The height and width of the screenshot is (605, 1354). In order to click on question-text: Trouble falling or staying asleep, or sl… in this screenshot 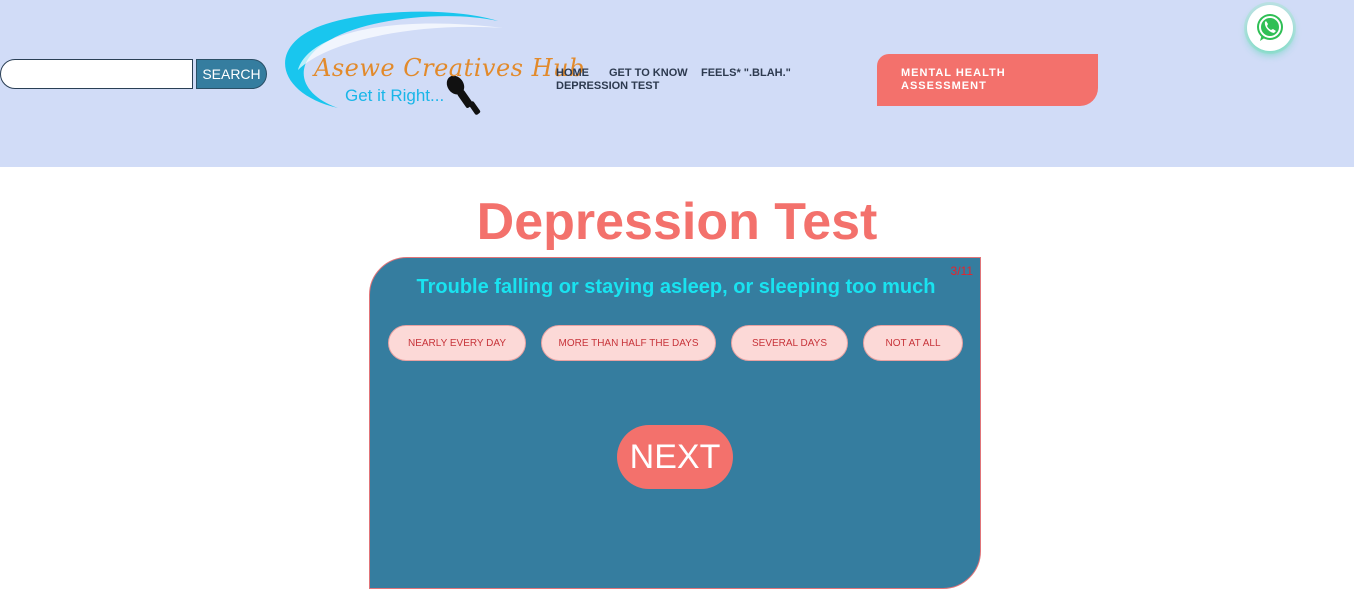, I will do `click(676, 287)`.